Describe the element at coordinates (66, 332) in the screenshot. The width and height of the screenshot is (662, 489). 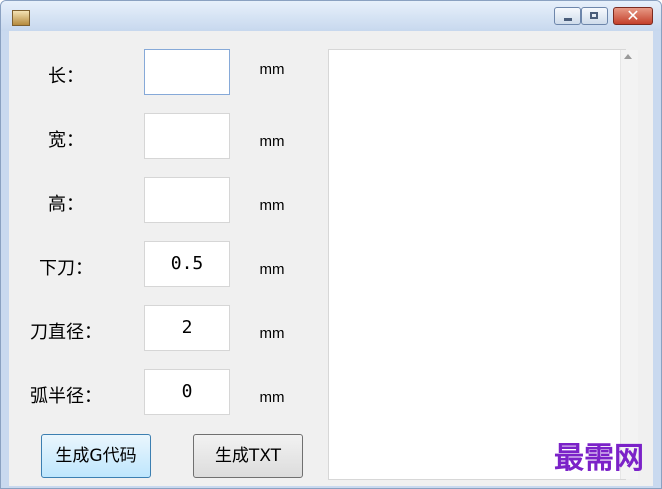
I see `tool-diameter-label: 刀直径：` at that location.